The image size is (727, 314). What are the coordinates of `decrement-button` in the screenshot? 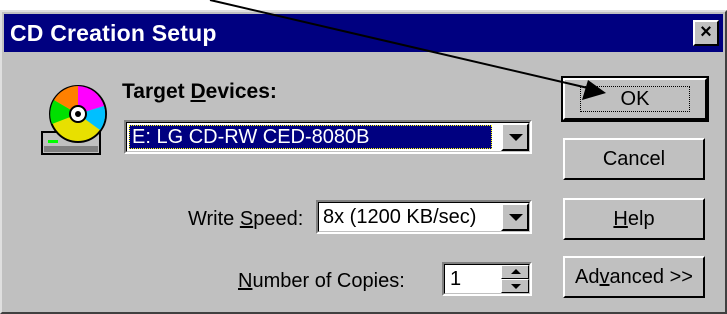 It's located at (515, 286).